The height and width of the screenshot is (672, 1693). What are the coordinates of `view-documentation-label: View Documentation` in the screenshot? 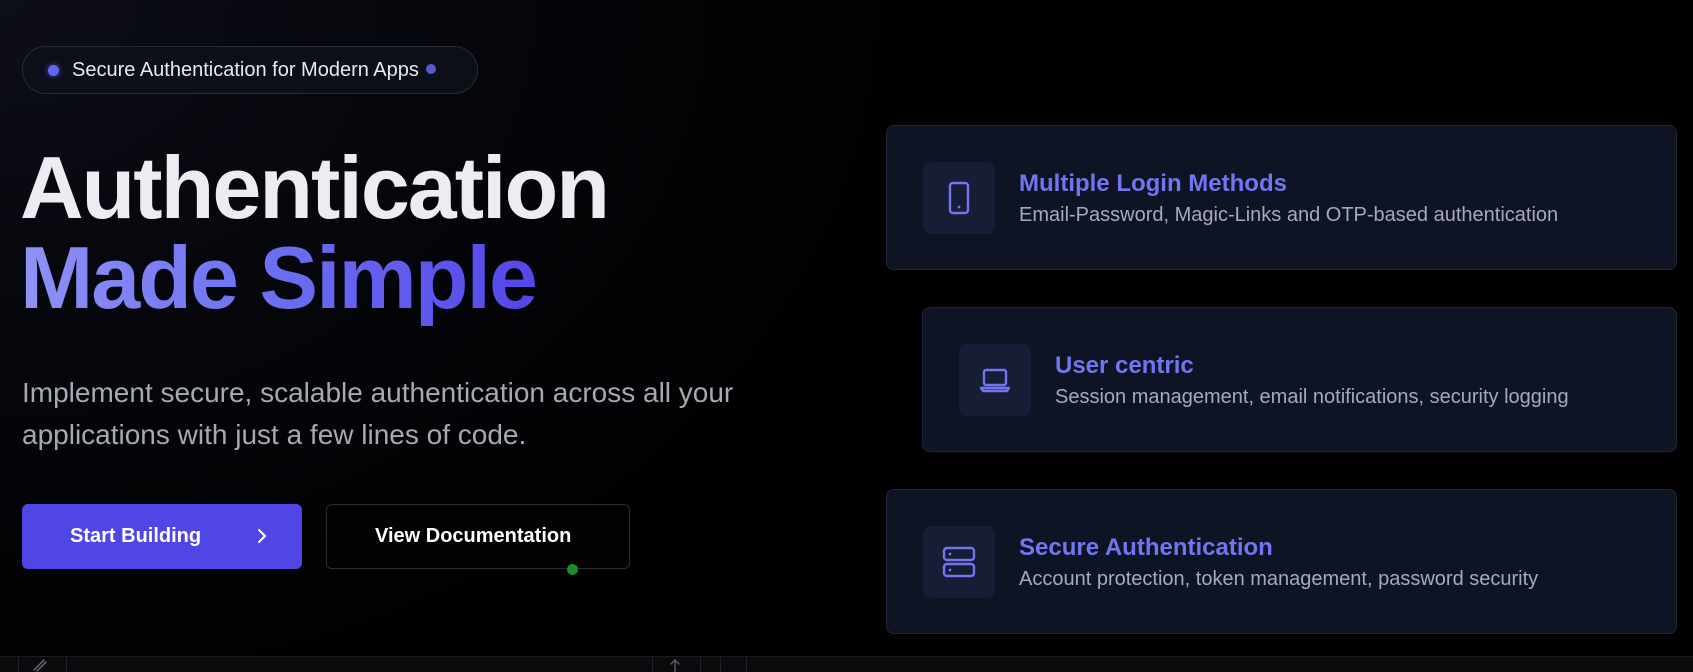 It's located at (473, 536).